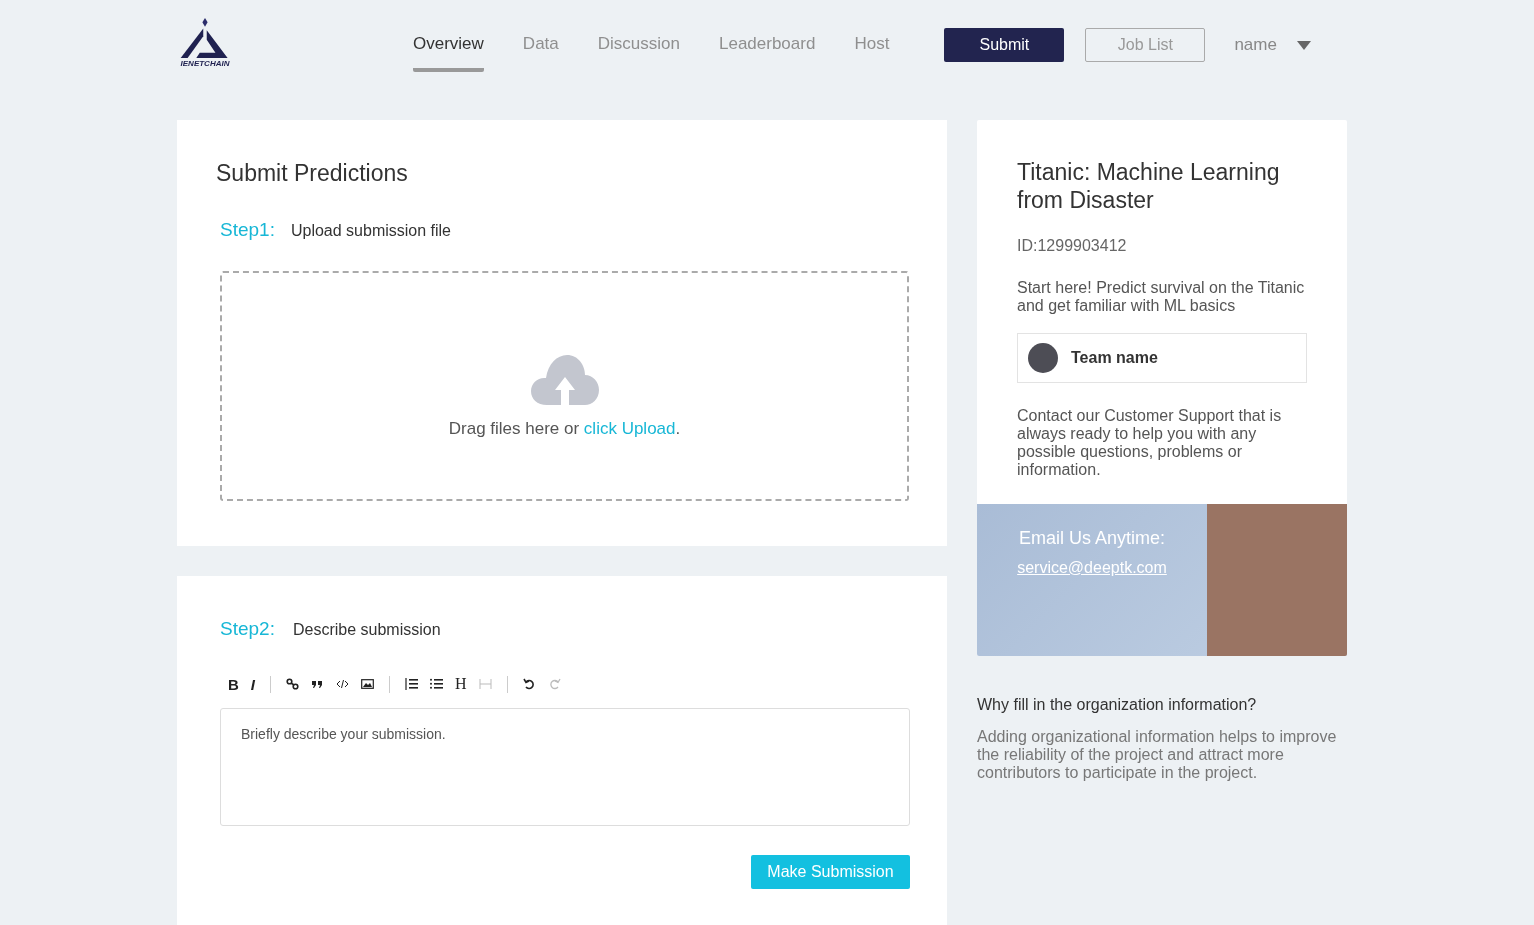 The image size is (1534, 925). I want to click on step-label: Step2:, so click(247, 629).